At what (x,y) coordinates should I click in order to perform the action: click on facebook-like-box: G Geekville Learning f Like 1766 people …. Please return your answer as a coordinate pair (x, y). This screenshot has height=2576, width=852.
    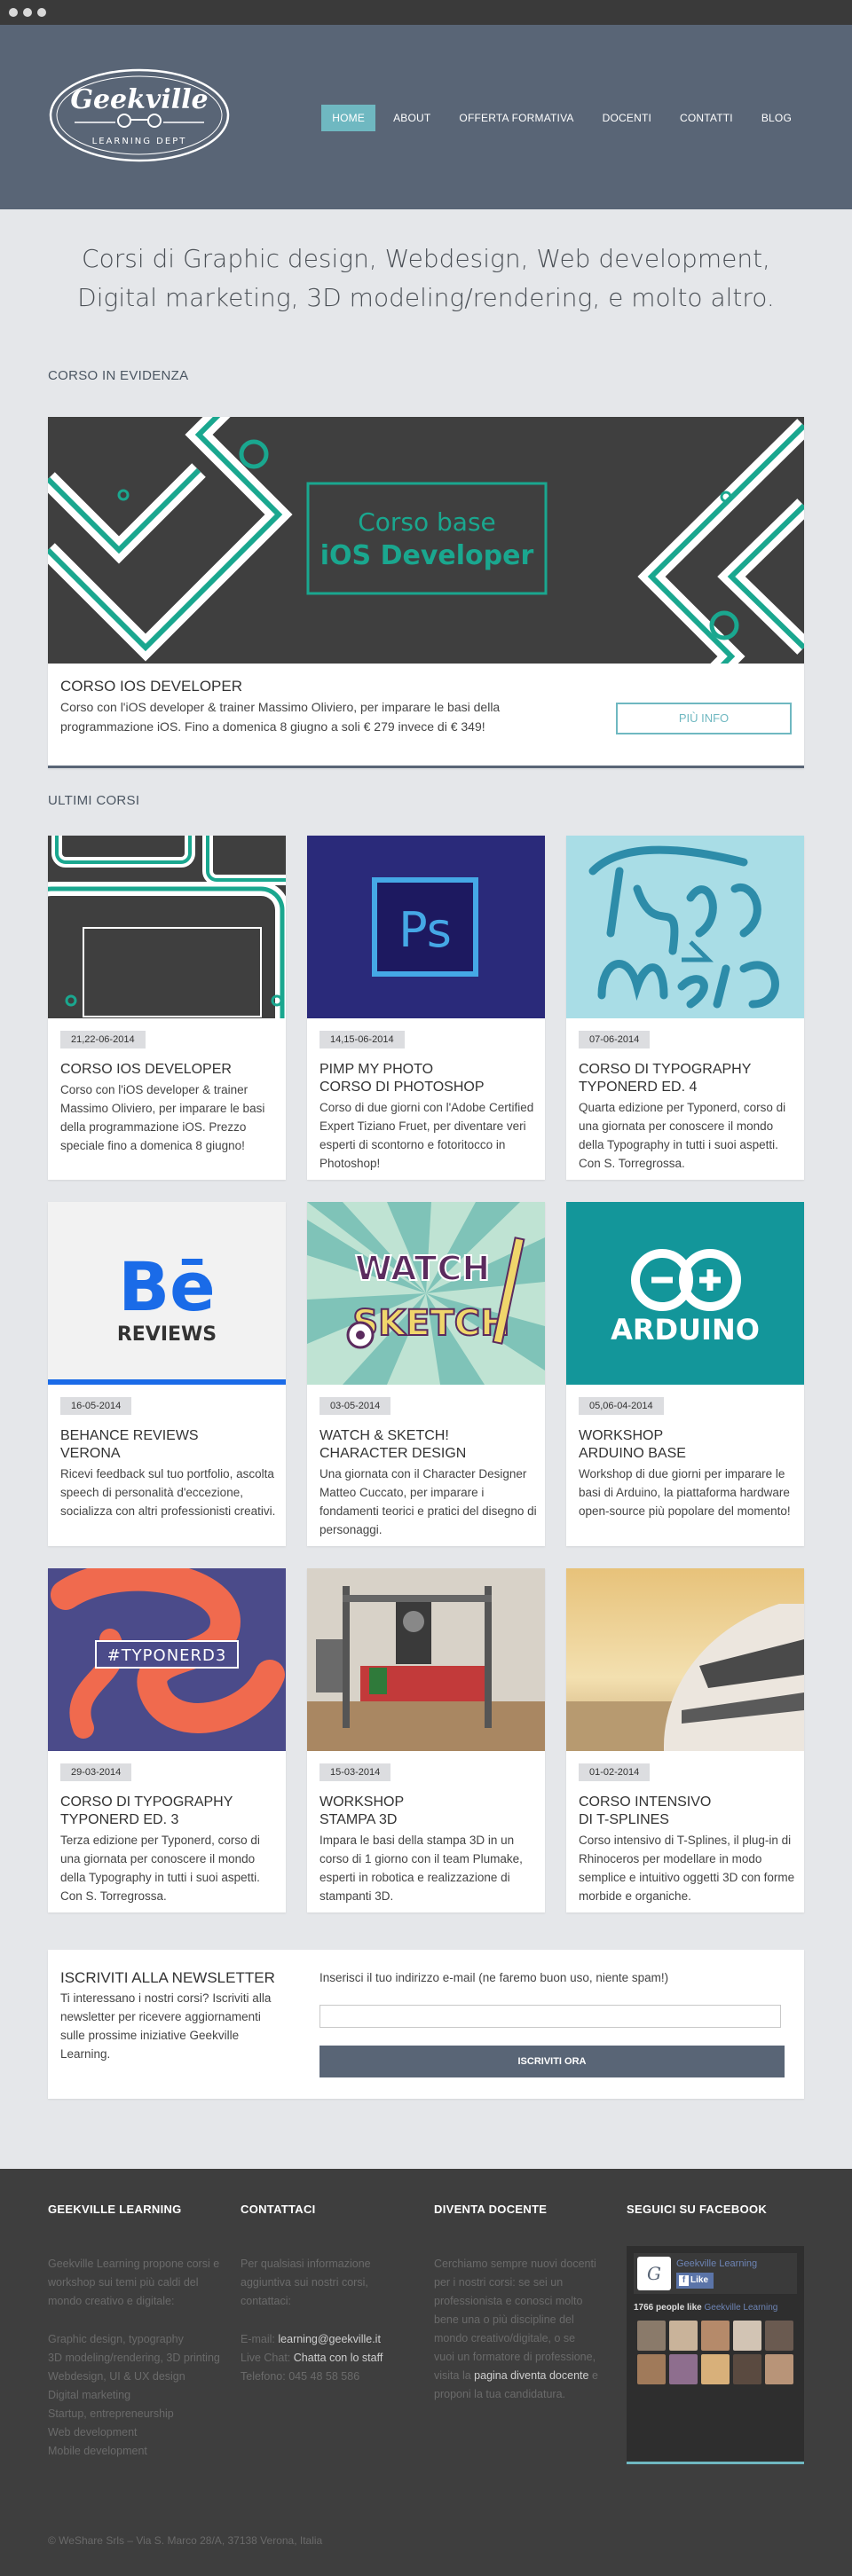
    Looking at the image, I should click on (715, 2355).